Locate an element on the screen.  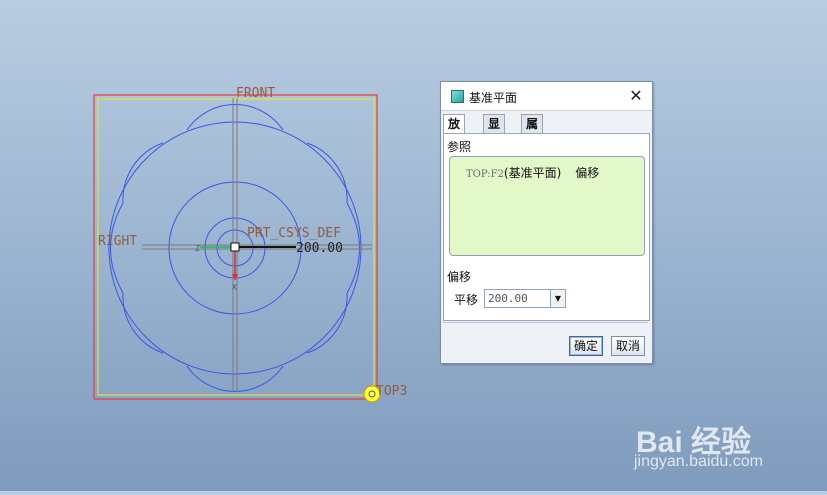
tab-display: 显示 is located at coordinates (494, 131).